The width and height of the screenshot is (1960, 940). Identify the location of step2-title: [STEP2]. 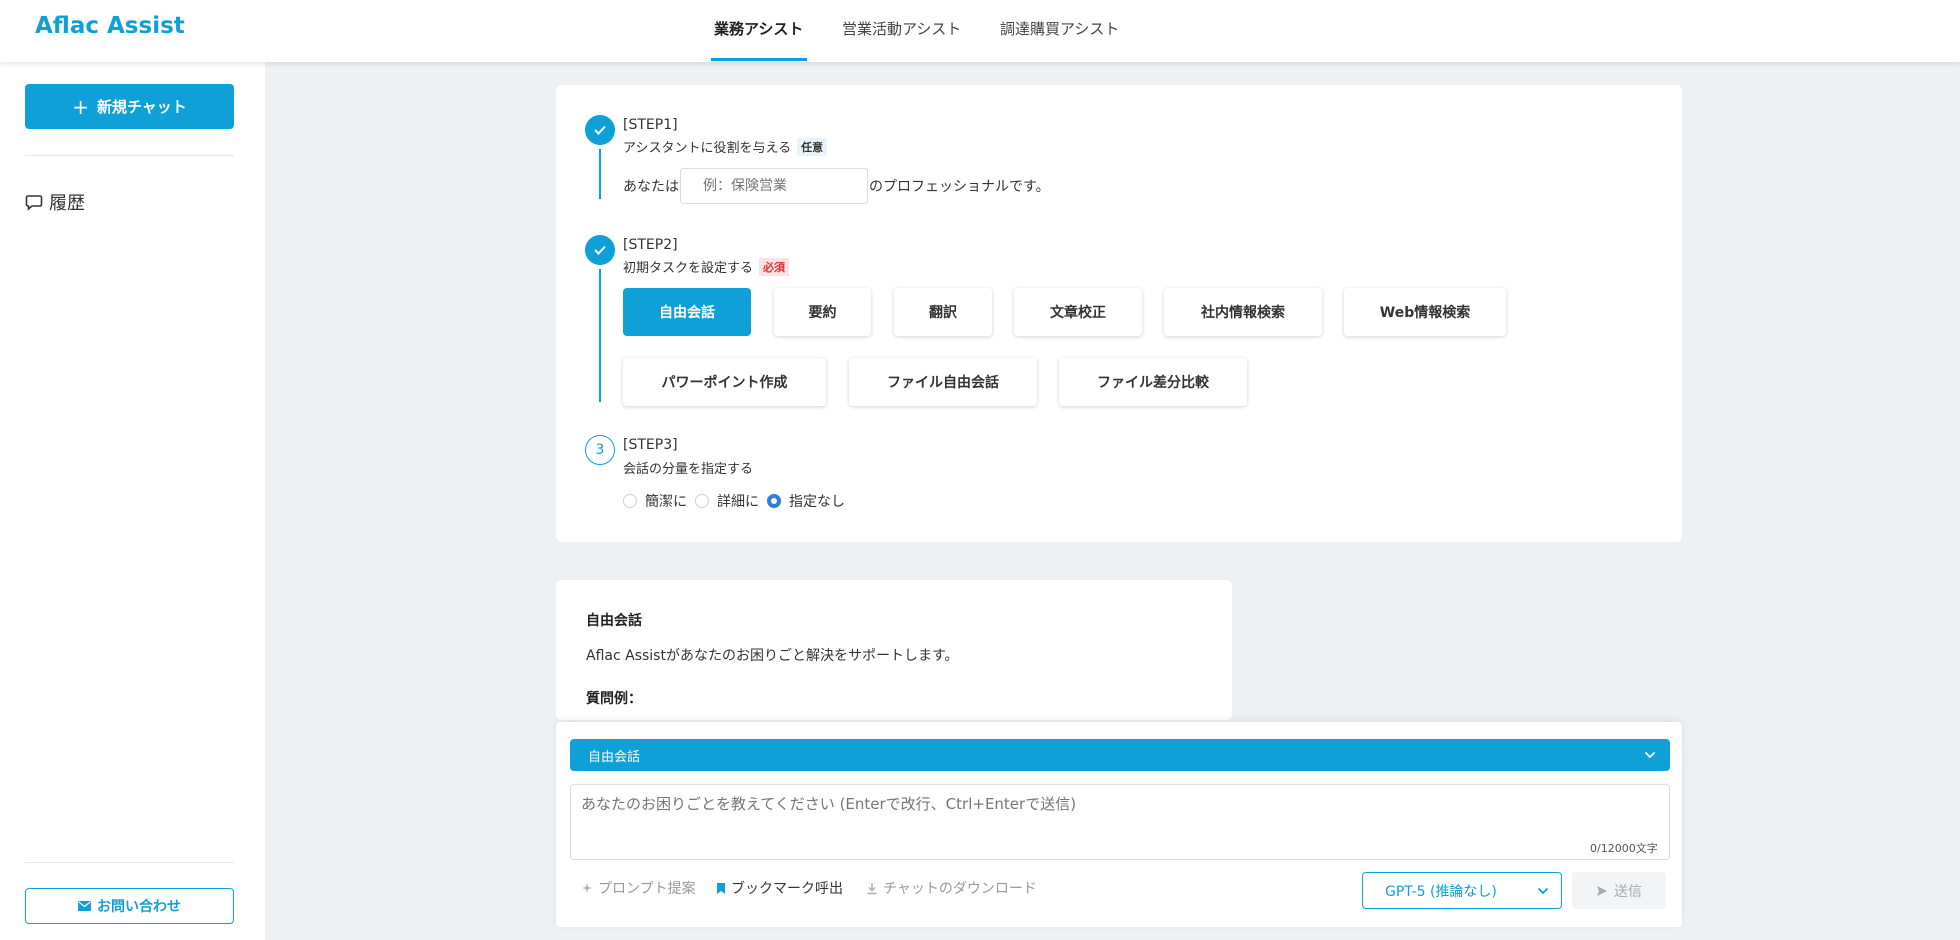
(650, 245).